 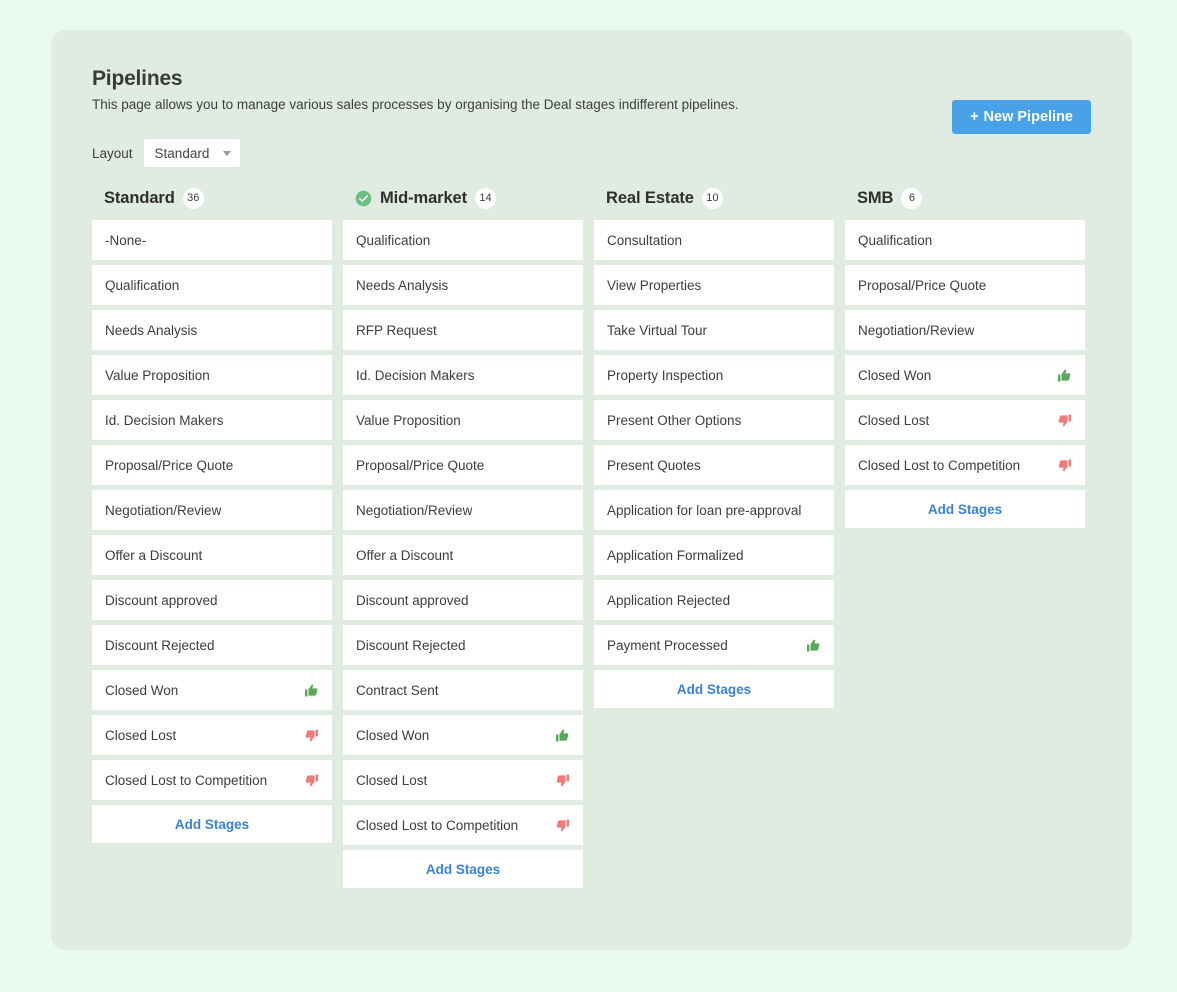 I want to click on new-pipeline-button: + New Pipeline, so click(x=1021, y=117).